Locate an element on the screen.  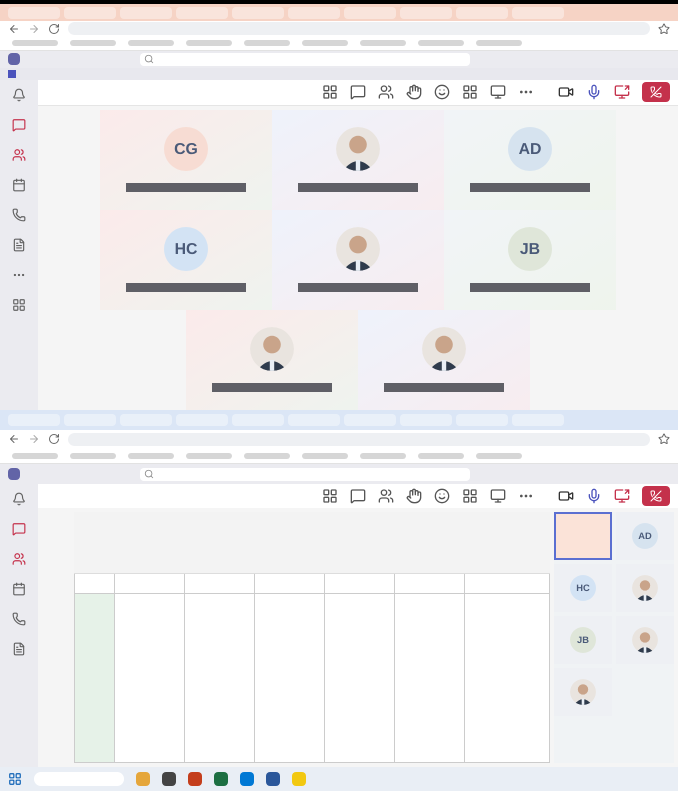
info-icon is located at coordinates (12, 74).